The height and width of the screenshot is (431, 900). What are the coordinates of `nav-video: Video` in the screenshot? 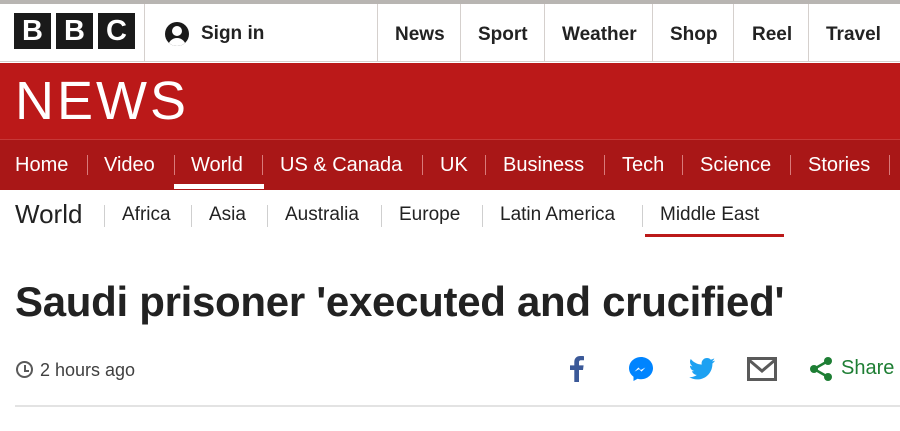 It's located at (129, 165).